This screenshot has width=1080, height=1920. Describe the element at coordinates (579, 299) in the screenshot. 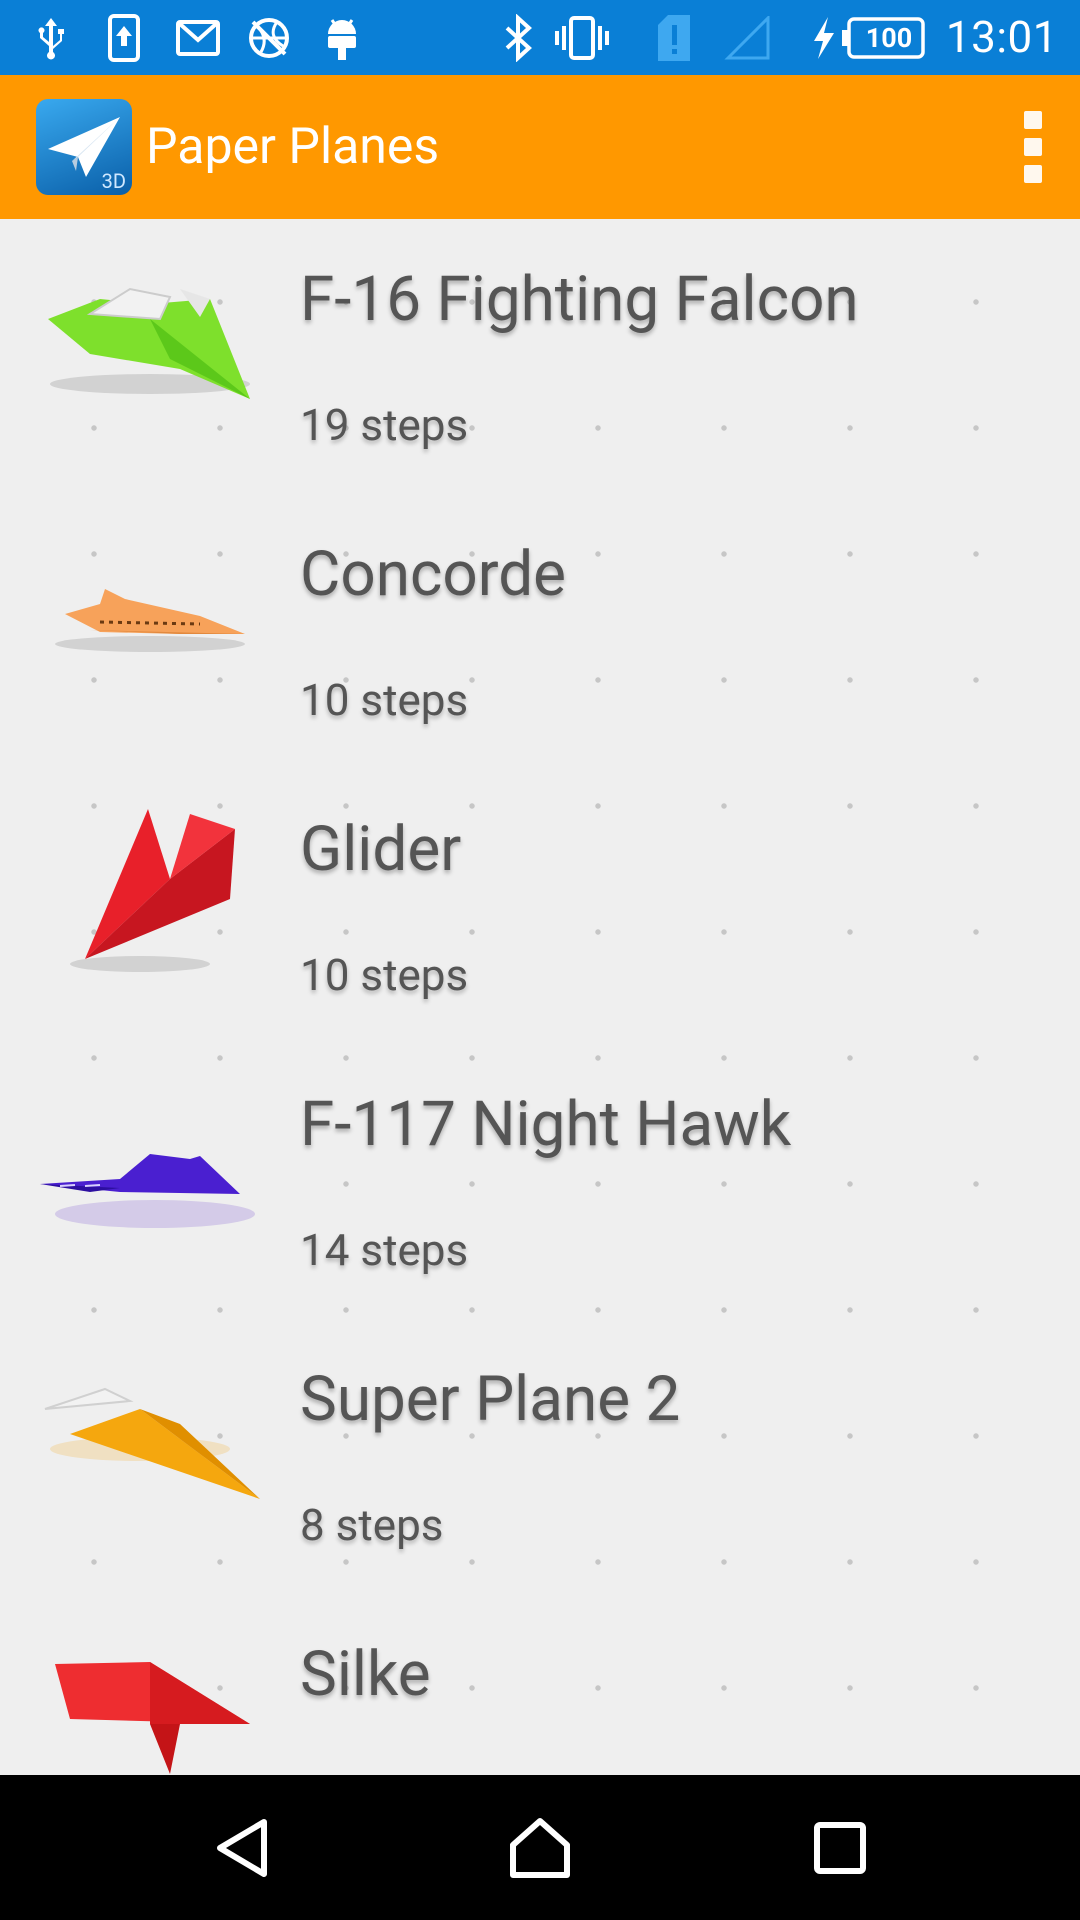

I see `plane-name: F-16 Fighting Falcon` at that location.